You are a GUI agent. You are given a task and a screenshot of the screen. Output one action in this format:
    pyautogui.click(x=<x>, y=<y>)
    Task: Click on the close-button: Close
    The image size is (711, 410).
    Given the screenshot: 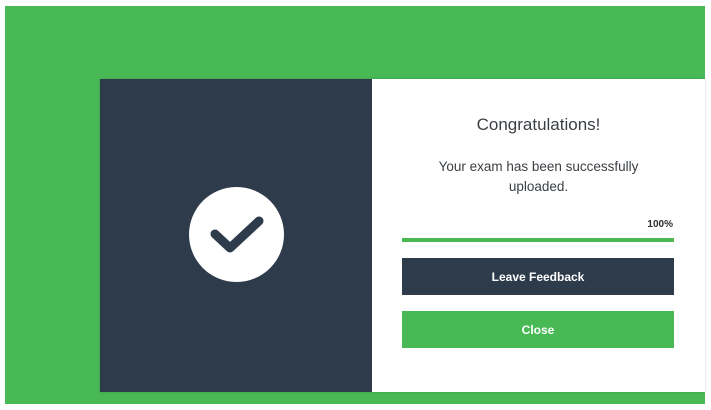 What is the action you would take?
    pyautogui.click(x=538, y=329)
    